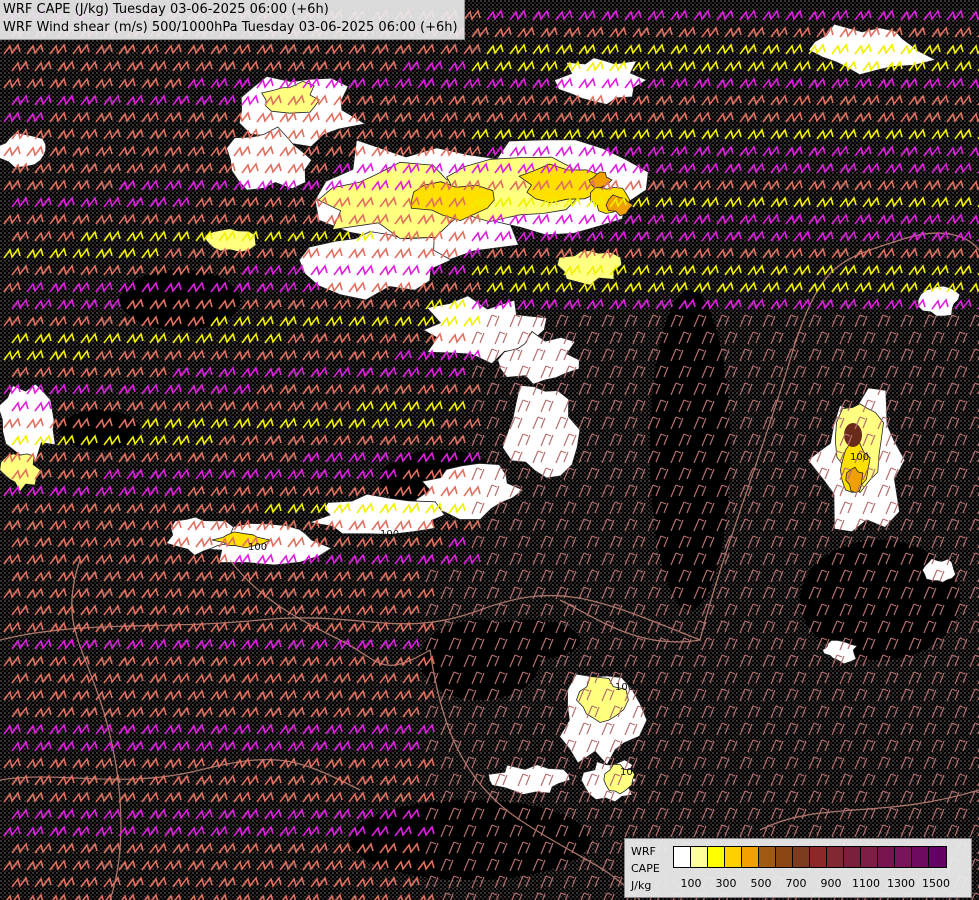 This screenshot has height=900, width=979. Describe the element at coordinates (641, 885) in the screenshot. I see `legend-unit-label: J/kg` at that location.